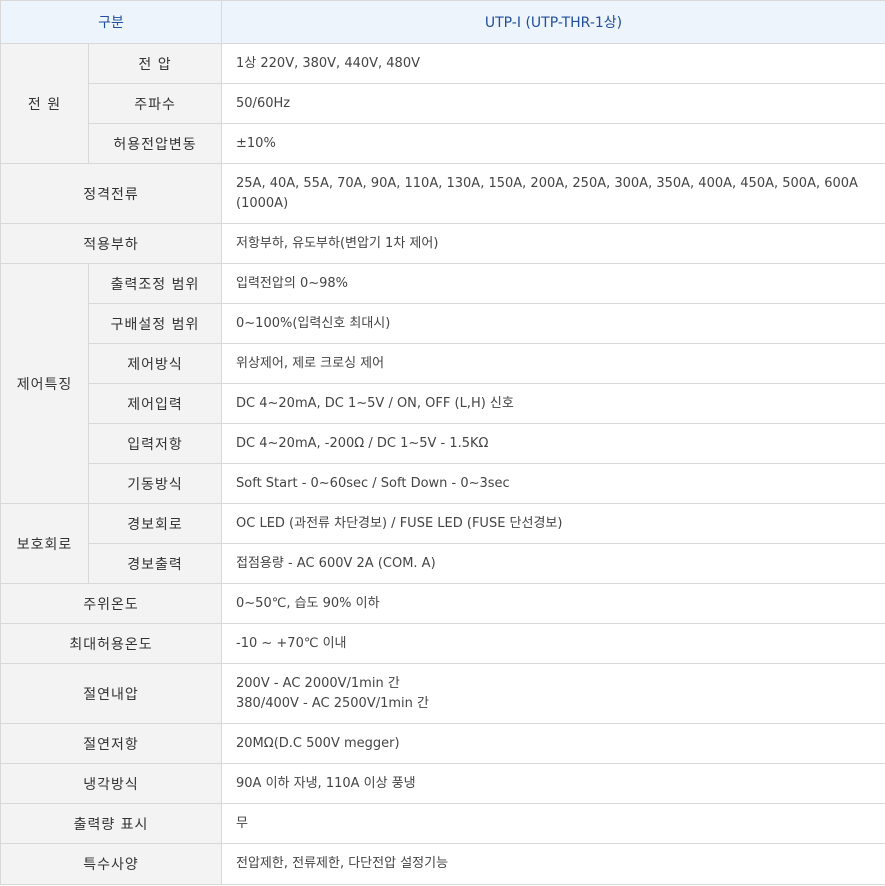  Describe the element at coordinates (553, 443) in the screenshot. I see `row-value-input-resistance: DC 4~20mA, -200Ω / DC 1~5V - 1.5KΩ` at that location.